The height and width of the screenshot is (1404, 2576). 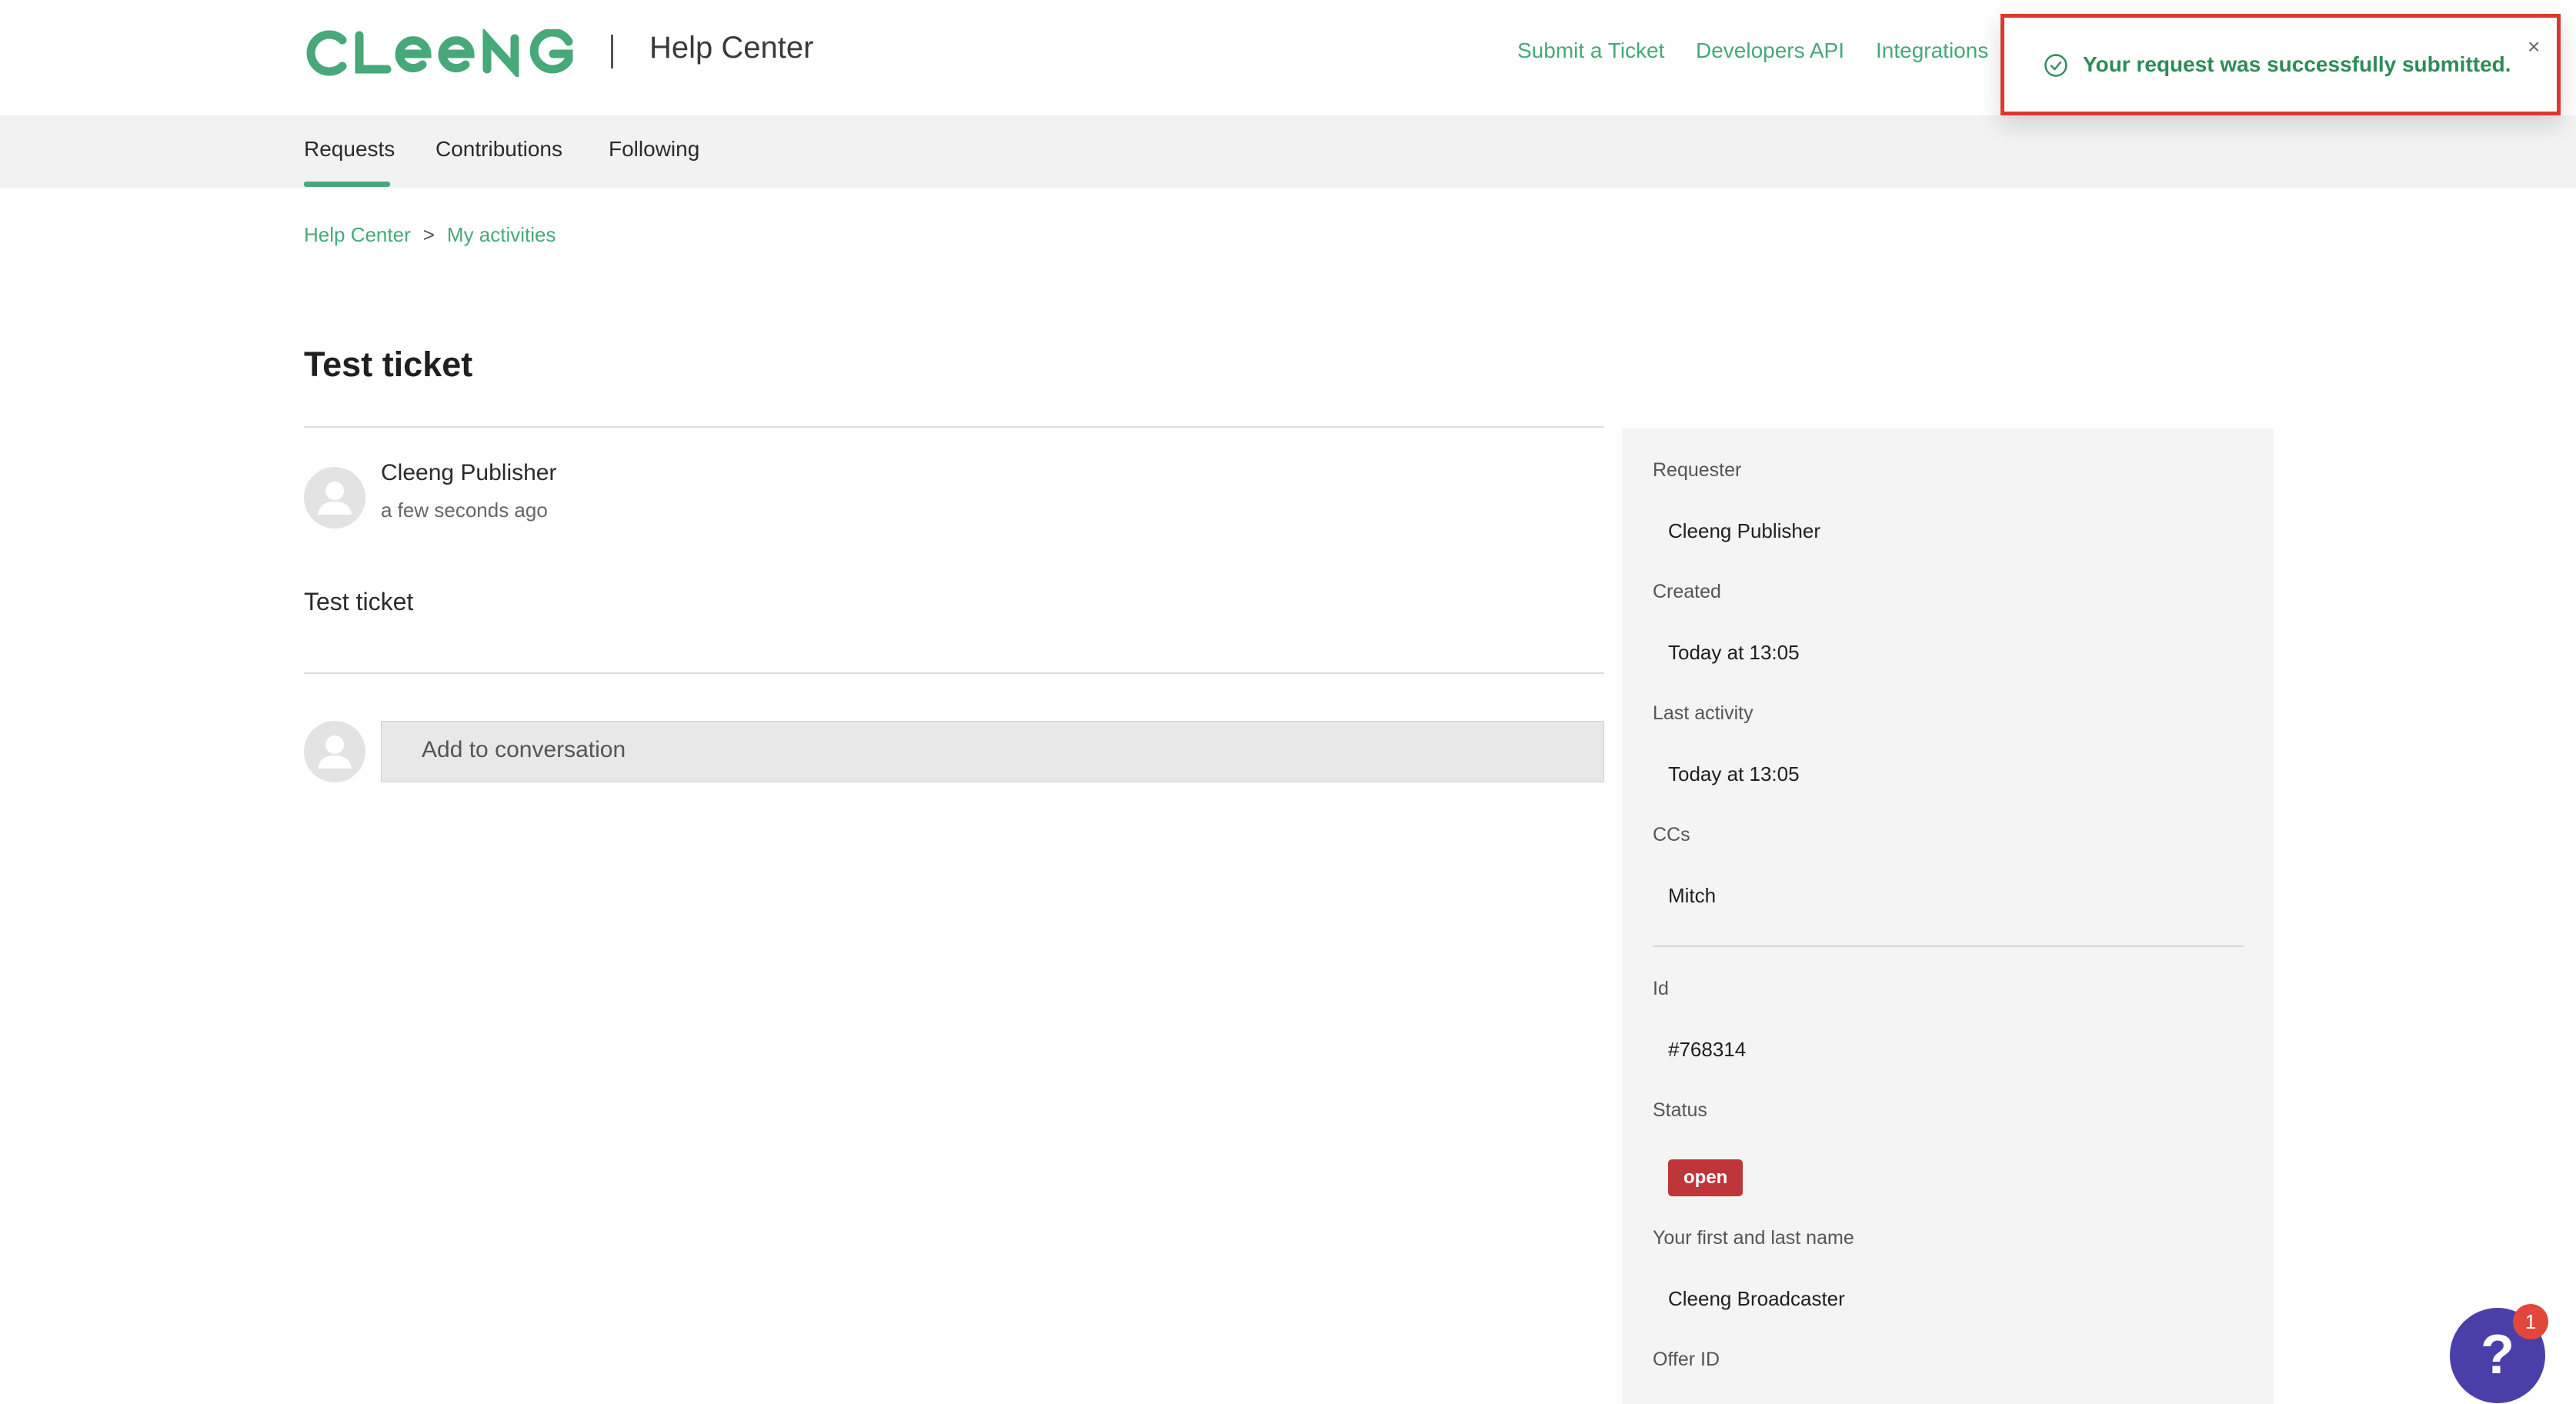 I want to click on created-label: Created, so click(x=1687, y=591).